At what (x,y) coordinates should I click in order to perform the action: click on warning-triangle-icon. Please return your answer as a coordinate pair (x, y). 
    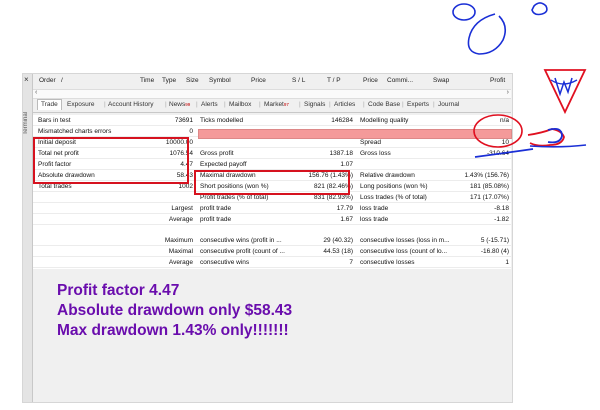
    Looking at the image, I should click on (565, 92).